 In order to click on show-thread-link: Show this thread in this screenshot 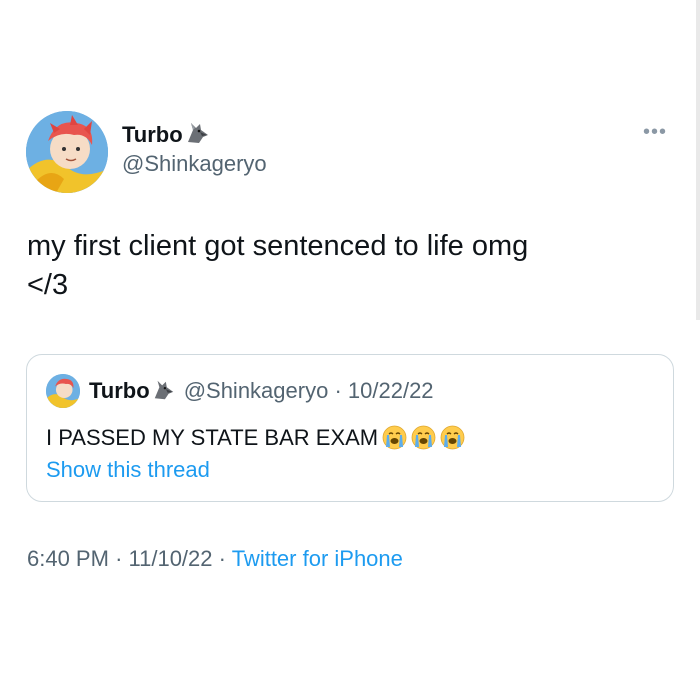, I will do `click(128, 470)`.